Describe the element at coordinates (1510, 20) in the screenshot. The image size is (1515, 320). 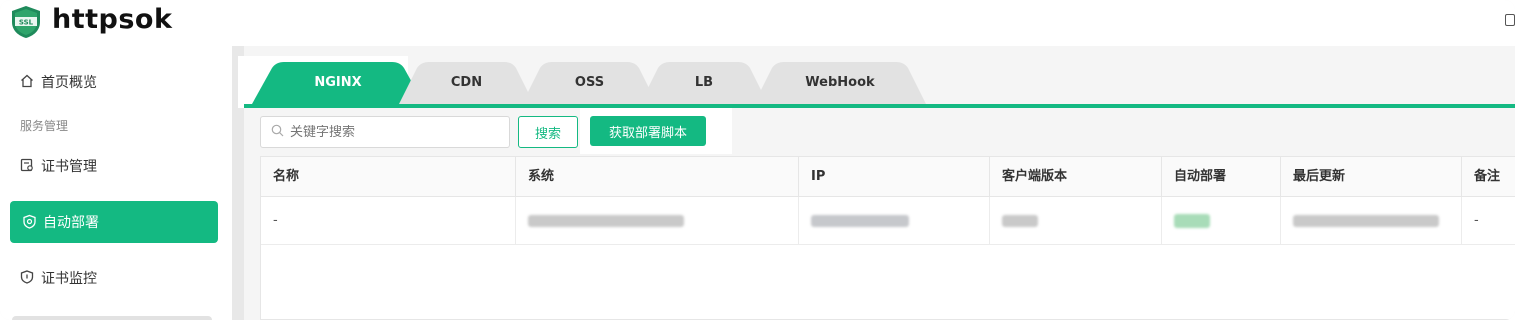
I see `window-toggle-icon` at that location.